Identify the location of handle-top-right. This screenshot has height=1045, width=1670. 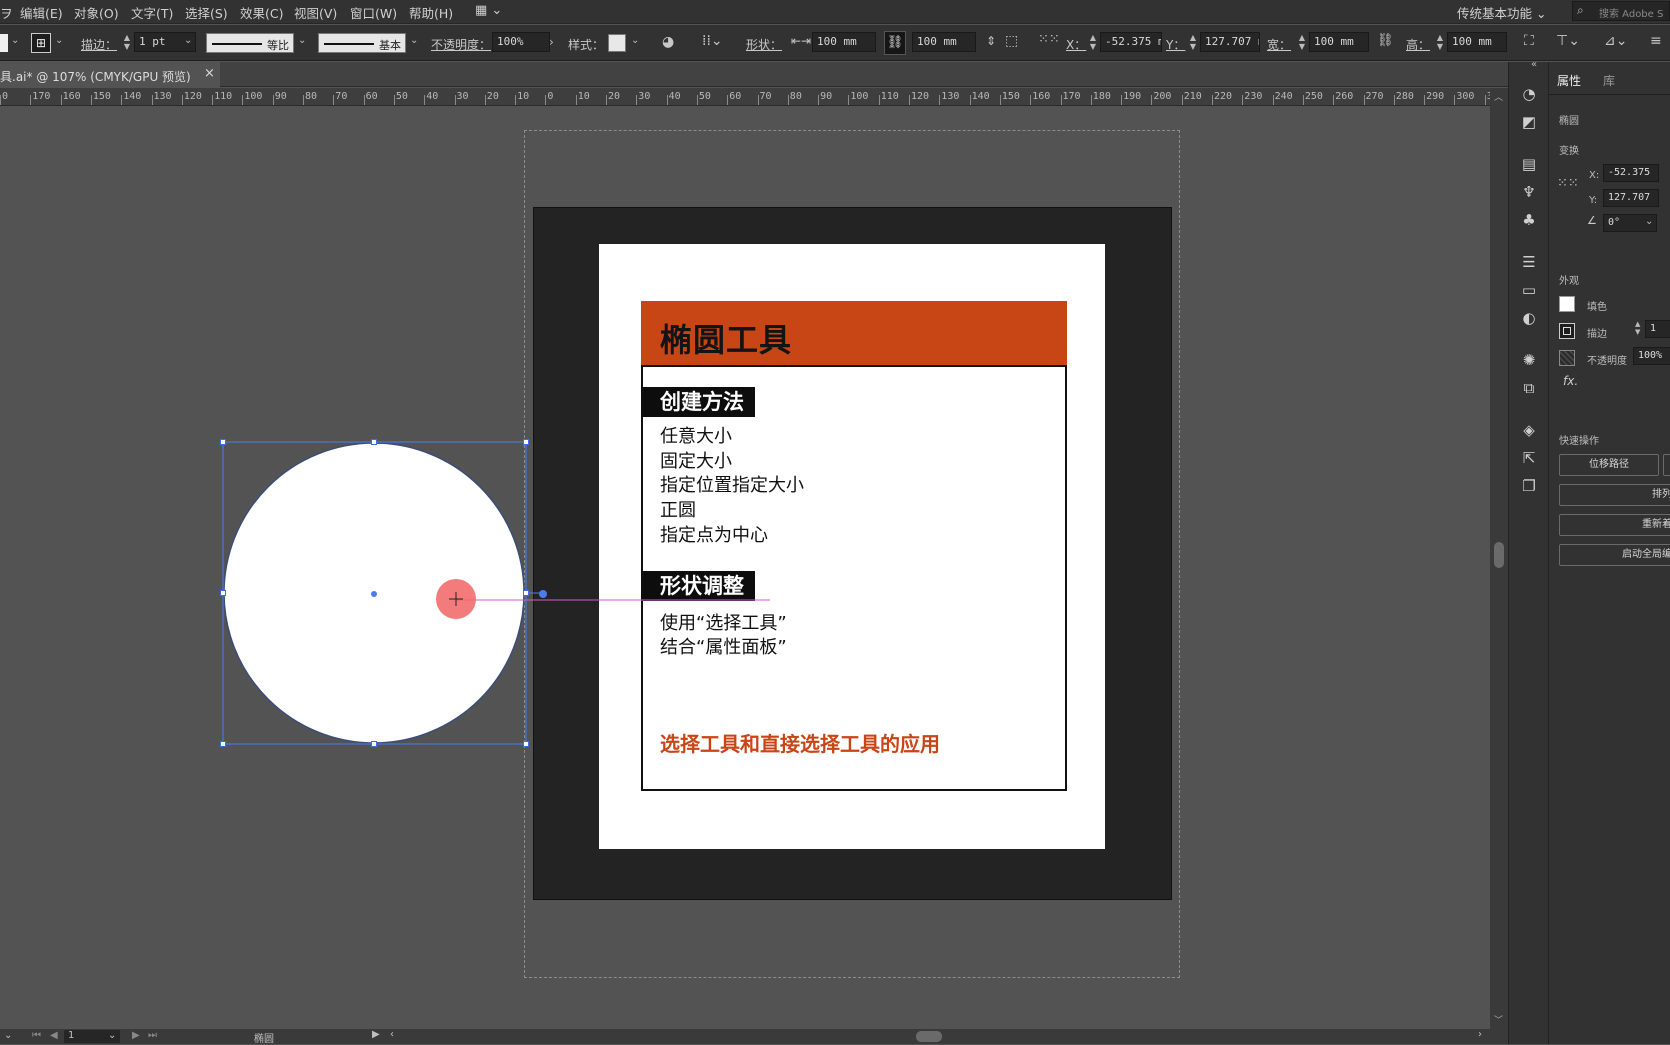
(526, 442).